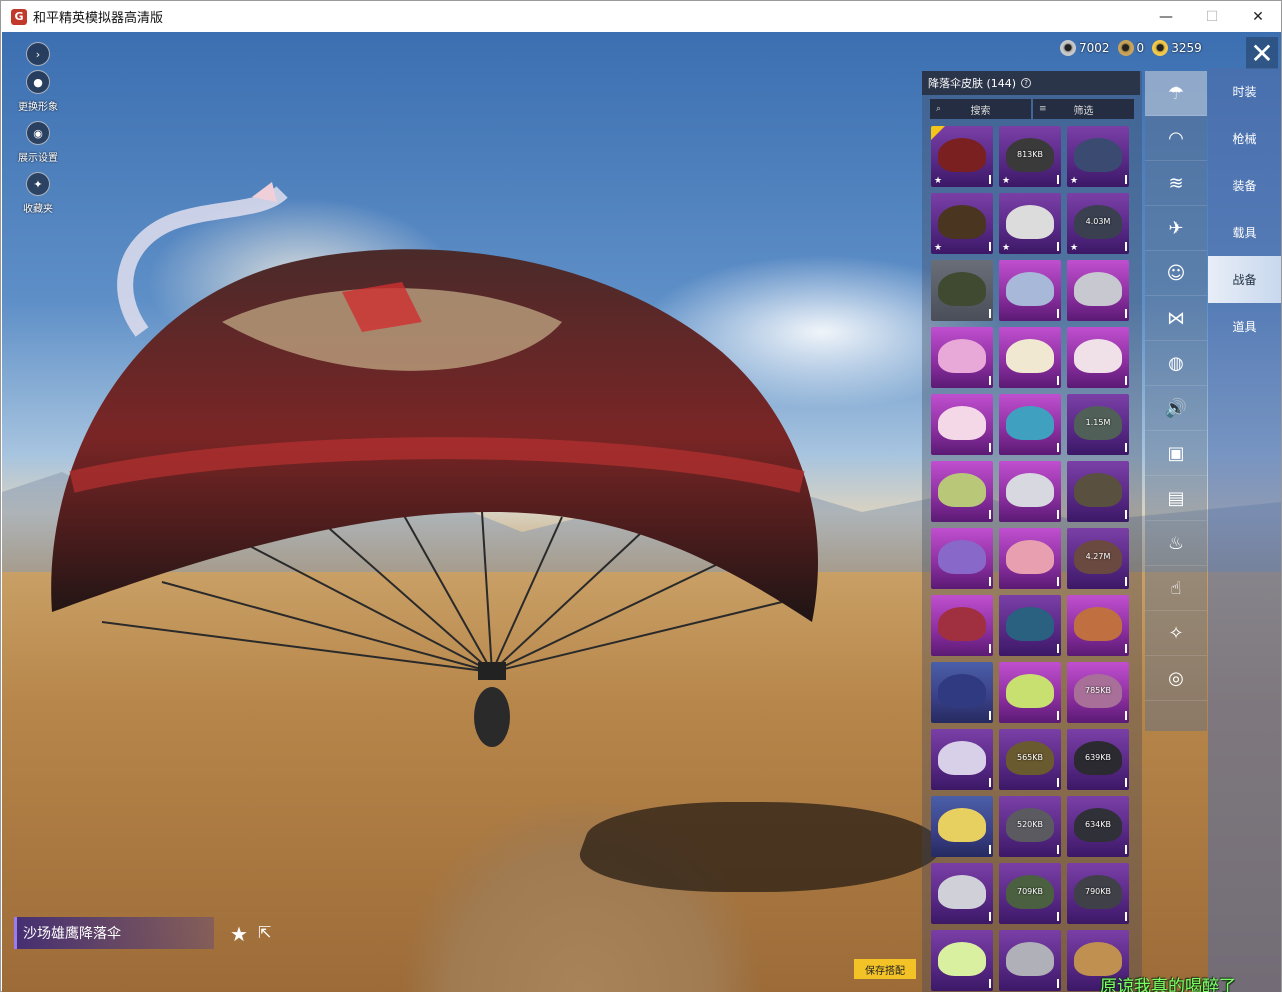 The width and height of the screenshot is (1282, 992). I want to click on wing-icon: ◠, so click(1176, 138).